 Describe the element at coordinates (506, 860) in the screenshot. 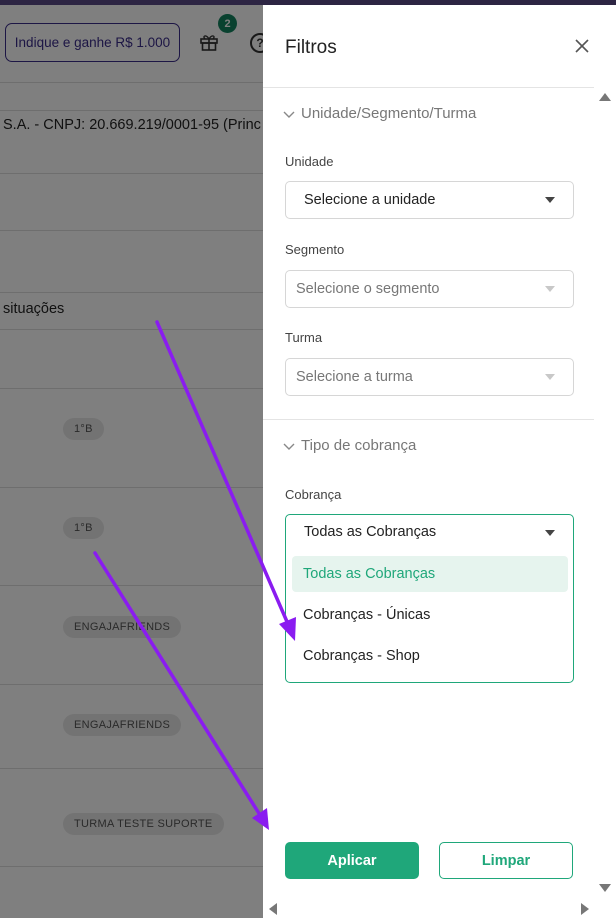

I see `clear-button: Limpar` at that location.